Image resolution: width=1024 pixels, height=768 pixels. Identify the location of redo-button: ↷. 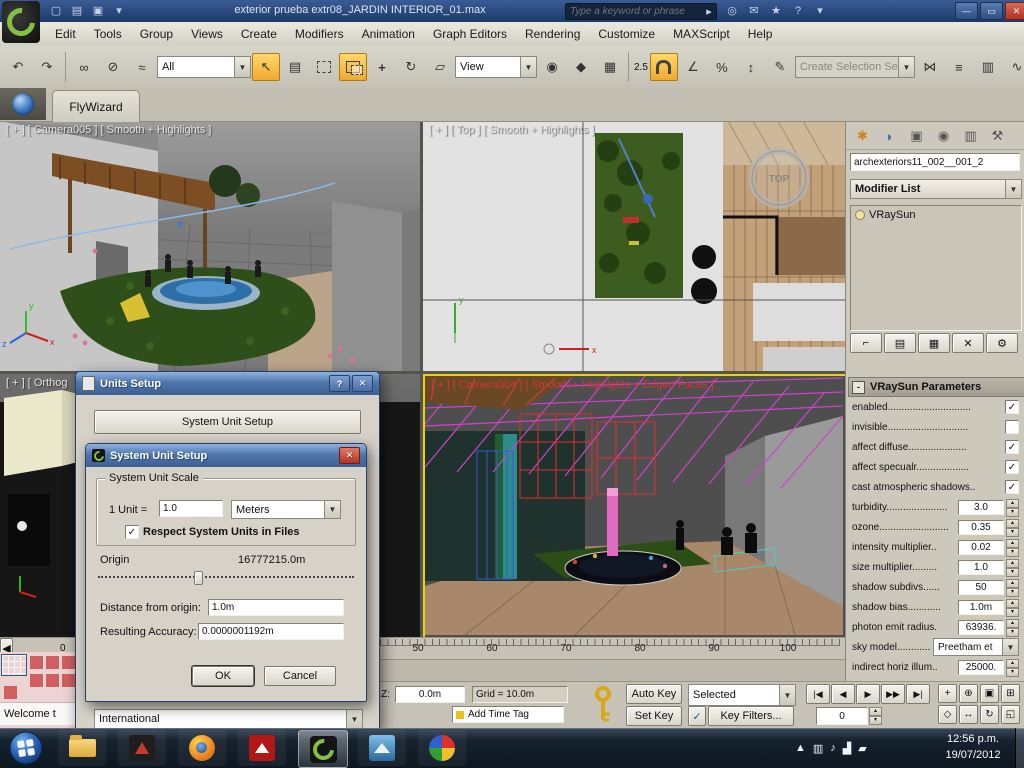
(47, 67).